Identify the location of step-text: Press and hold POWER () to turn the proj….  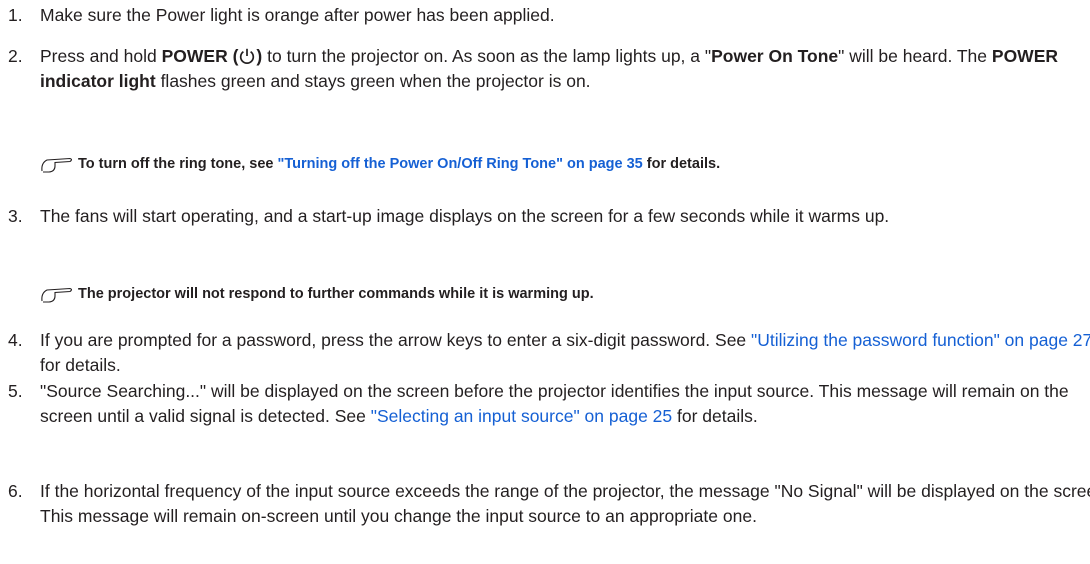
(549, 68).